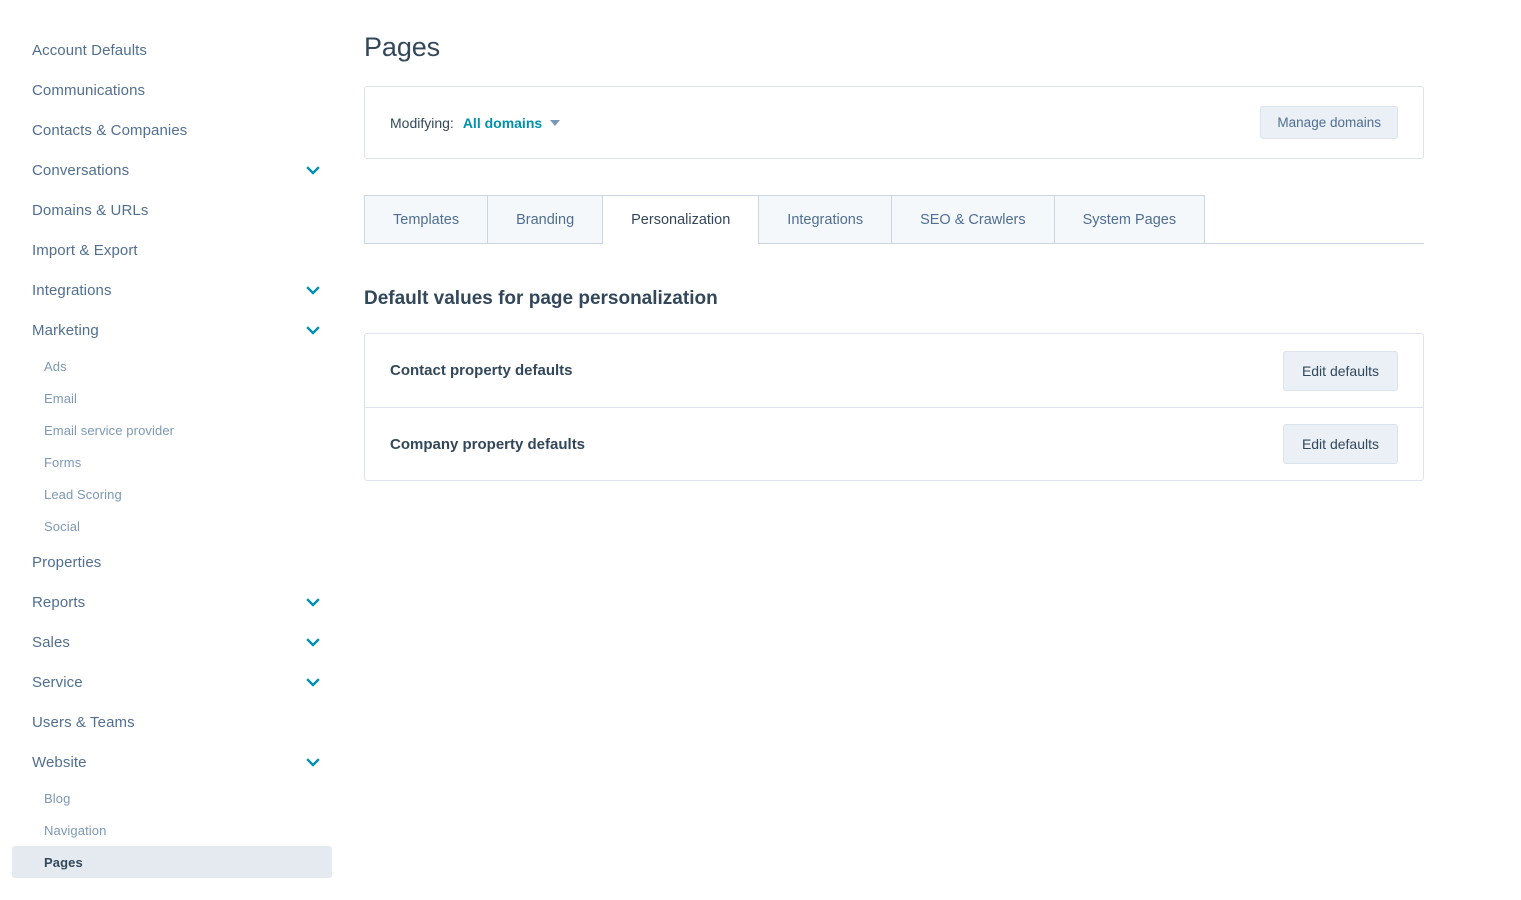 Image resolution: width=1521 pixels, height=900 pixels. What do you see at coordinates (85, 250) in the screenshot?
I see `sidebar-item-label: Import & Export` at bounding box center [85, 250].